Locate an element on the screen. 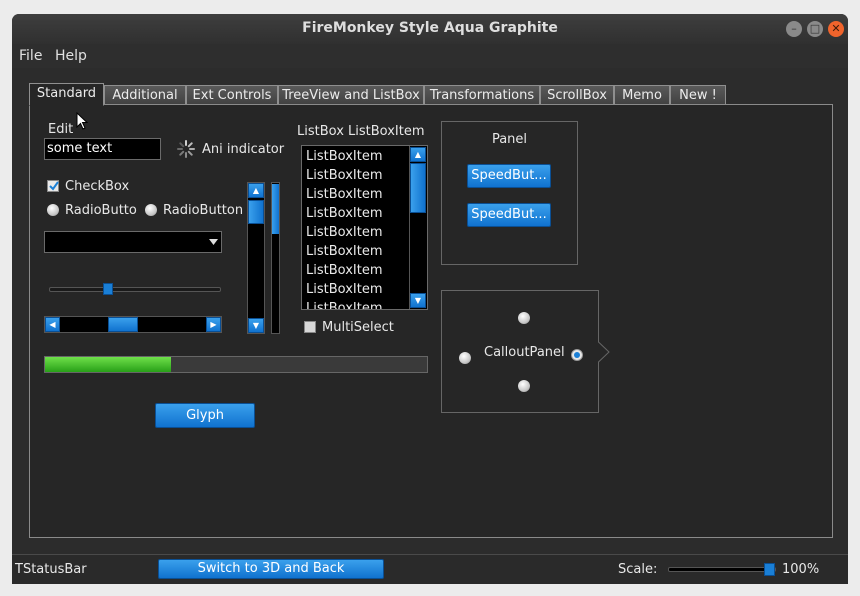  tab-ext-controls: Ext Controls is located at coordinates (232, 95).